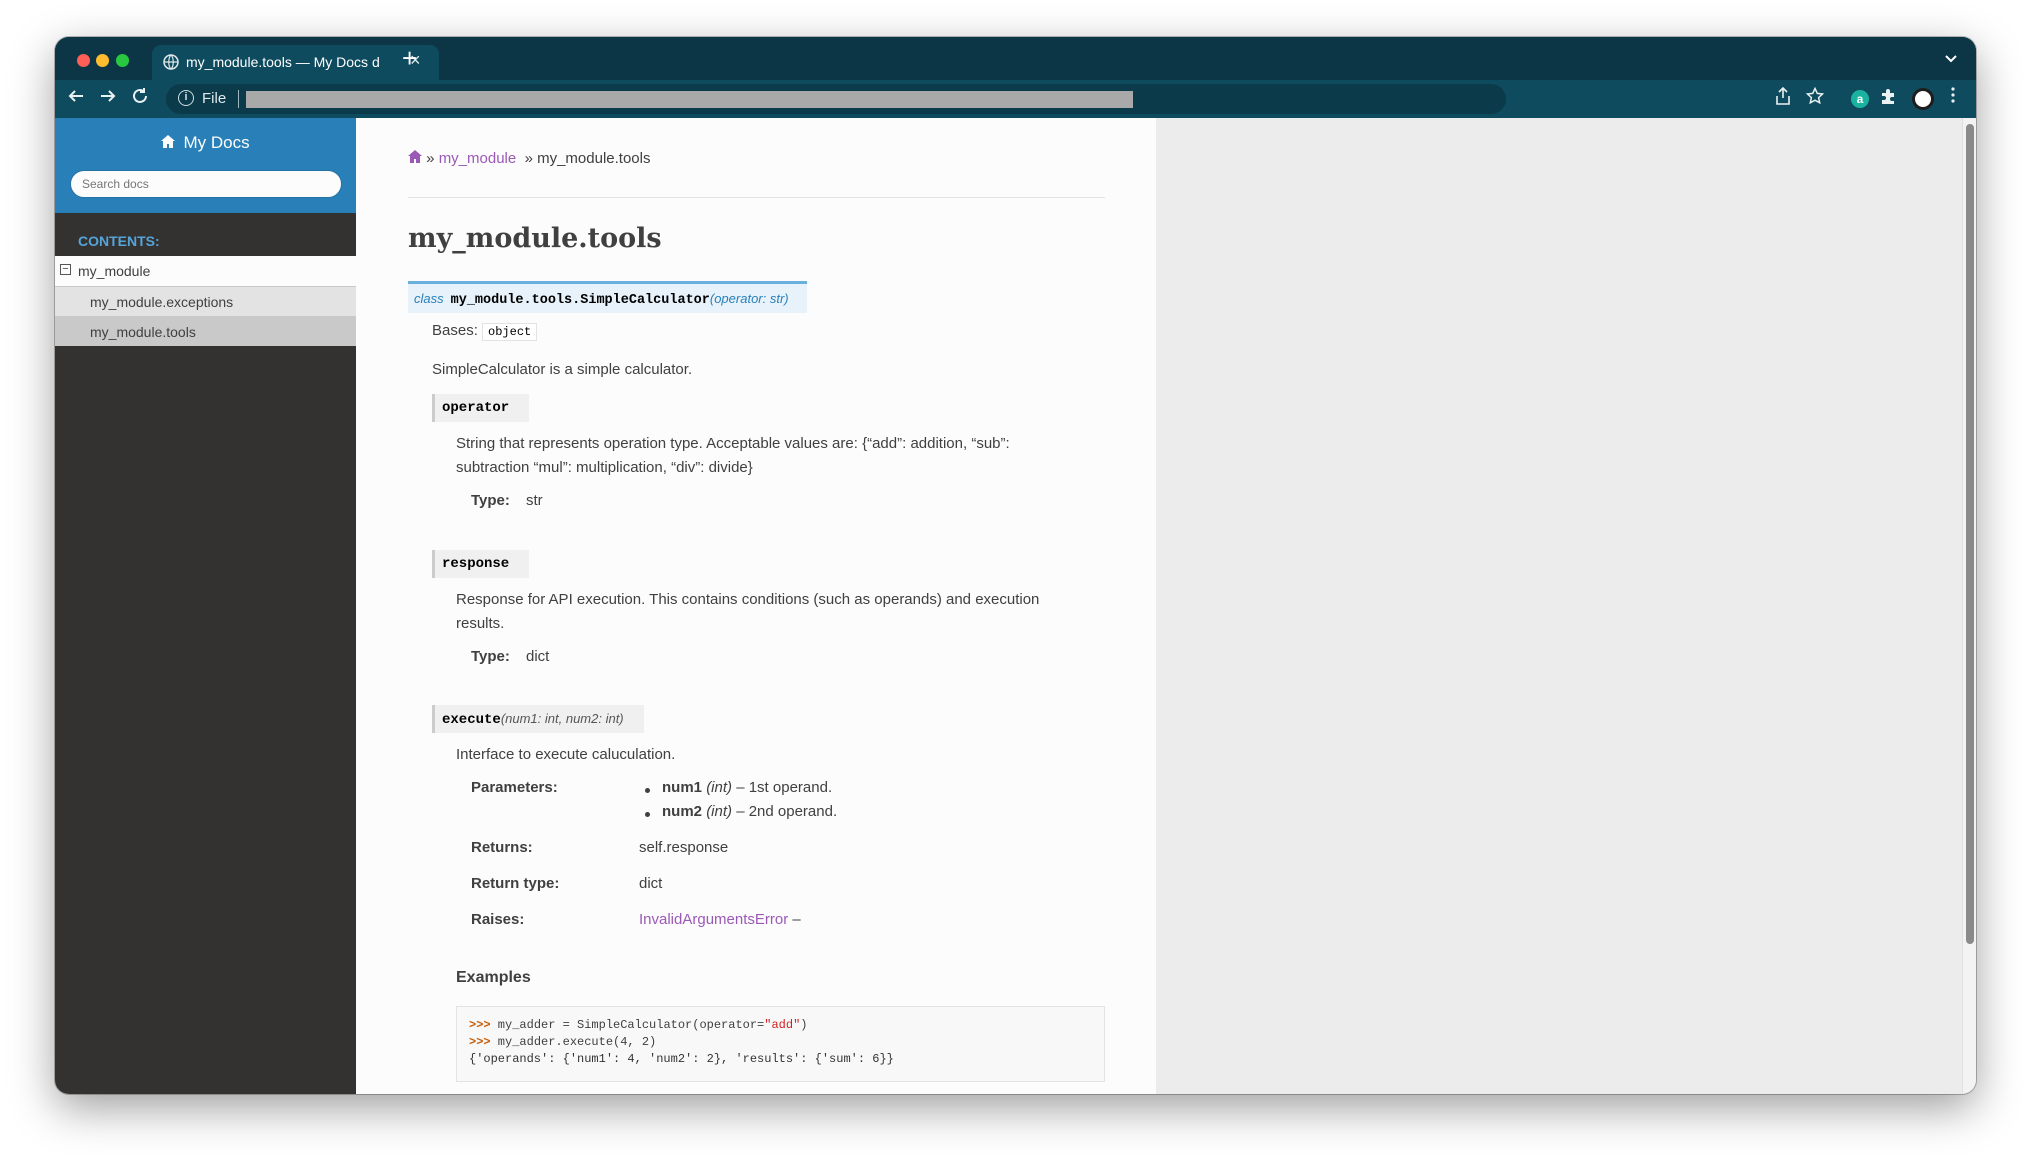 This screenshot has height=1167, width=2032. What do you see at coordinates (689, 99) in the screenshot?
I see `redacted-url` at bounding box center [689, 99].